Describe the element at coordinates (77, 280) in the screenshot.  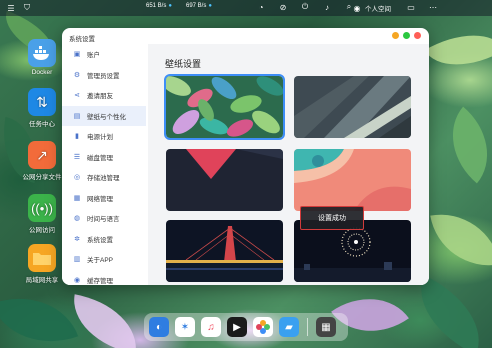
I see `cache-icon: ◉` at that location.